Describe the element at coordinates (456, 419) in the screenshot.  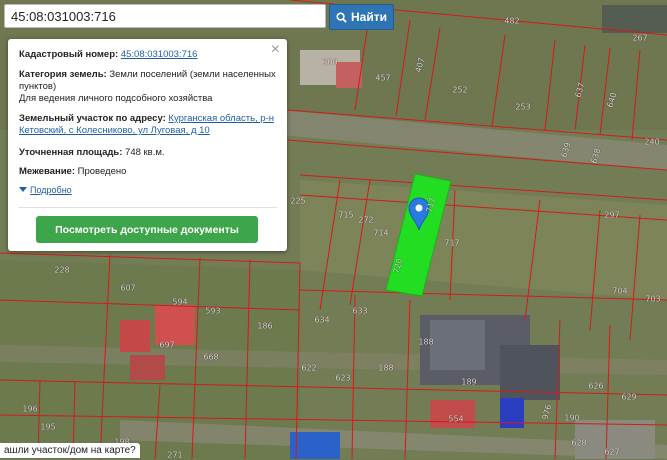
I see `plot-number-label: 554` at that location.